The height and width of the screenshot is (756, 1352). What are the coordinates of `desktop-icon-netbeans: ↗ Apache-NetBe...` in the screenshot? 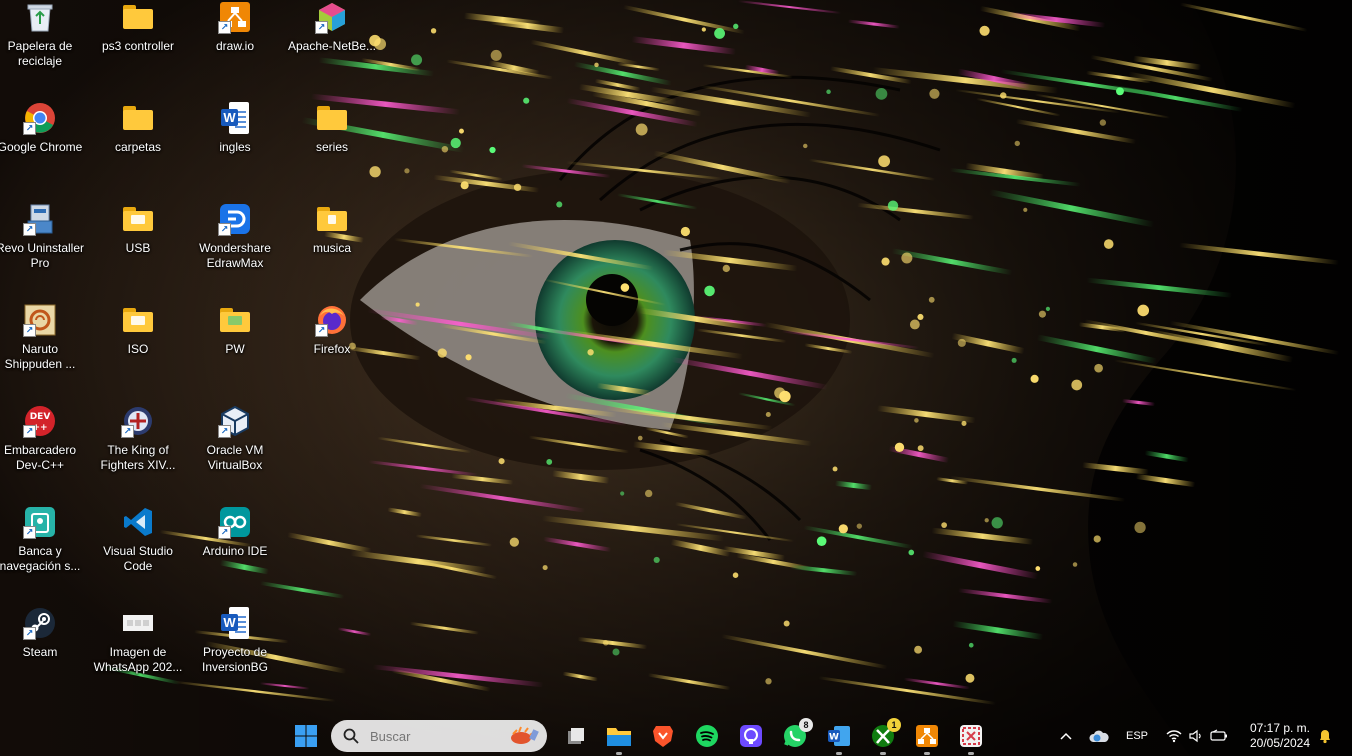 It's located at (332, 48).